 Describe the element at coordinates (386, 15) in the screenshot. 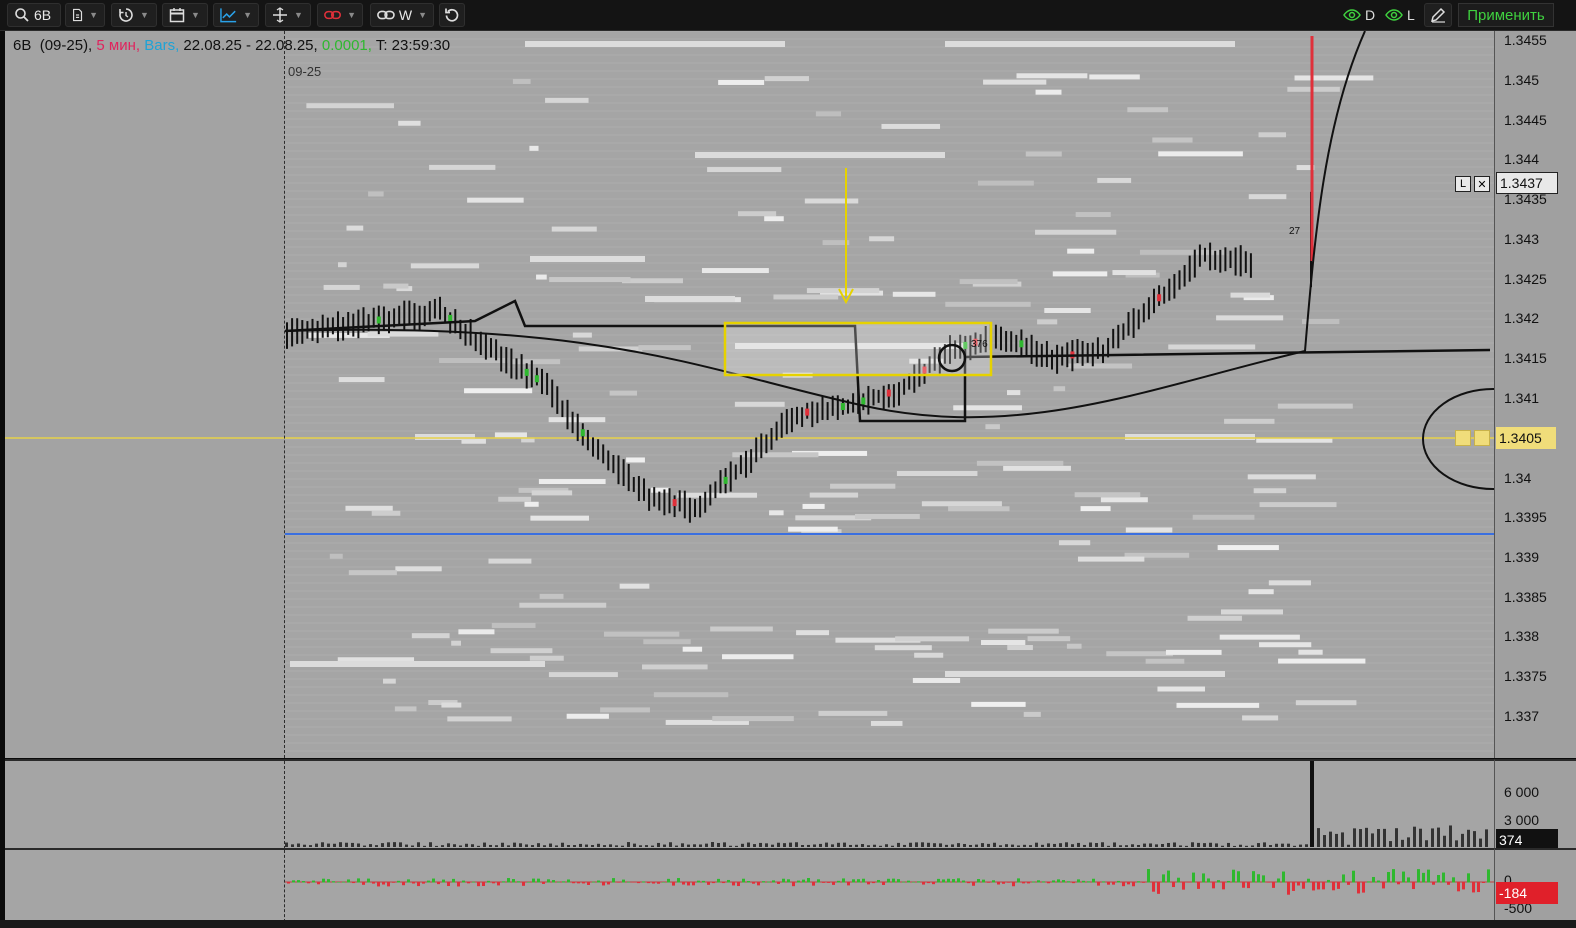

I see `chain-link-icon` at that location.